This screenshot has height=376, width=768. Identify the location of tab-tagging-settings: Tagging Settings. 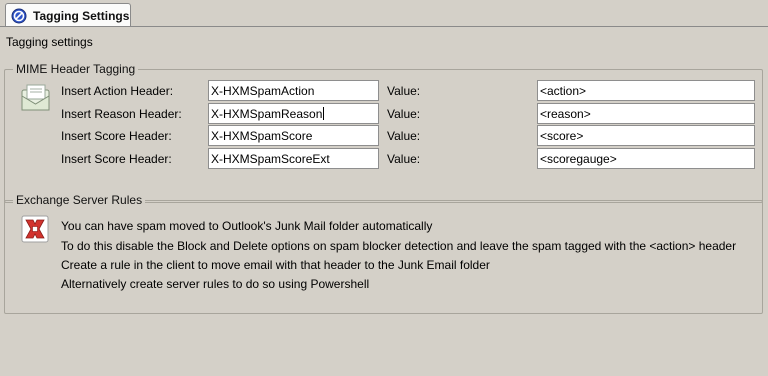
(68, 15).